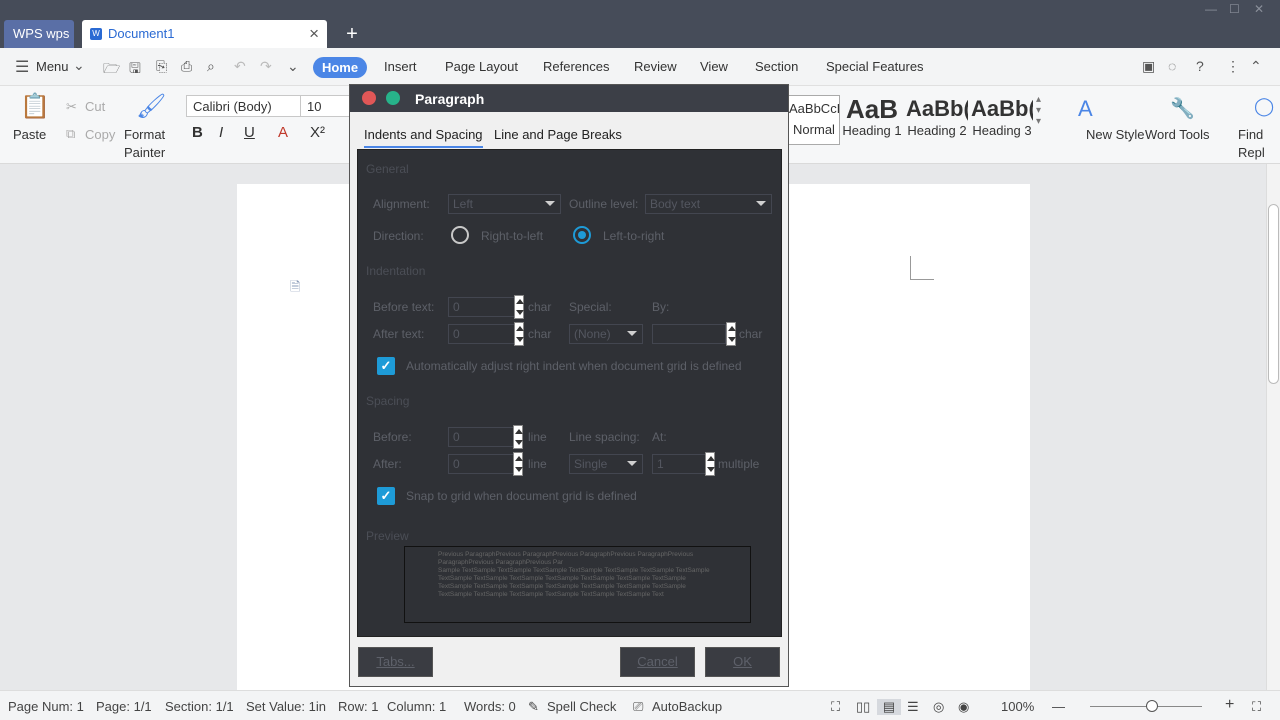  I want to click on minimize-icon: —, so click(1211, 9).